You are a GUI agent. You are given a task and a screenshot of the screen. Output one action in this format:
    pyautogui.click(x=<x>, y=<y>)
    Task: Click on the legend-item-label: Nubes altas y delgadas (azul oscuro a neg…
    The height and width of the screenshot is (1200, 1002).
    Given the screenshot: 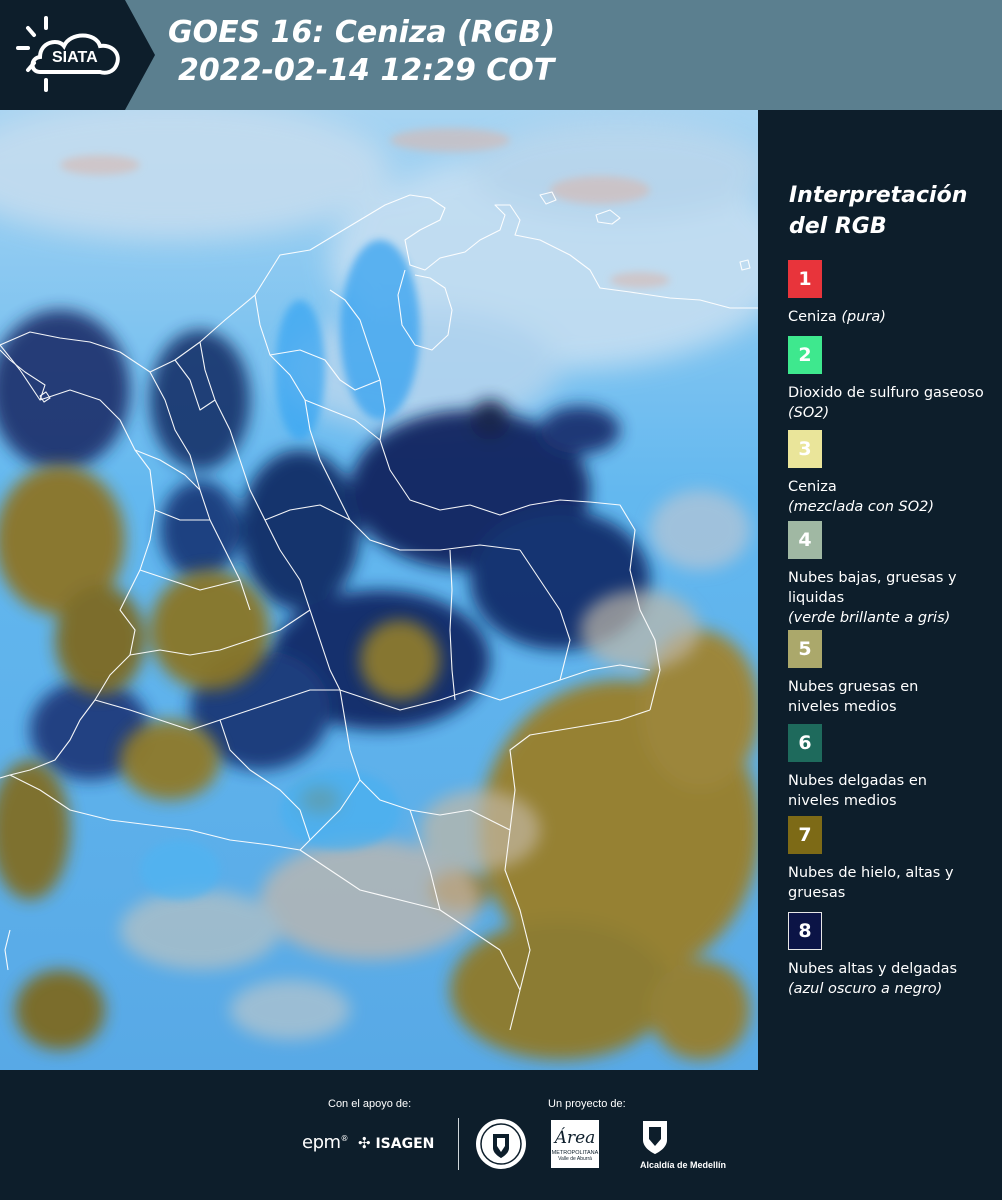 What is the action you would take?
    pyautogui.click(x=873, y=979)
    